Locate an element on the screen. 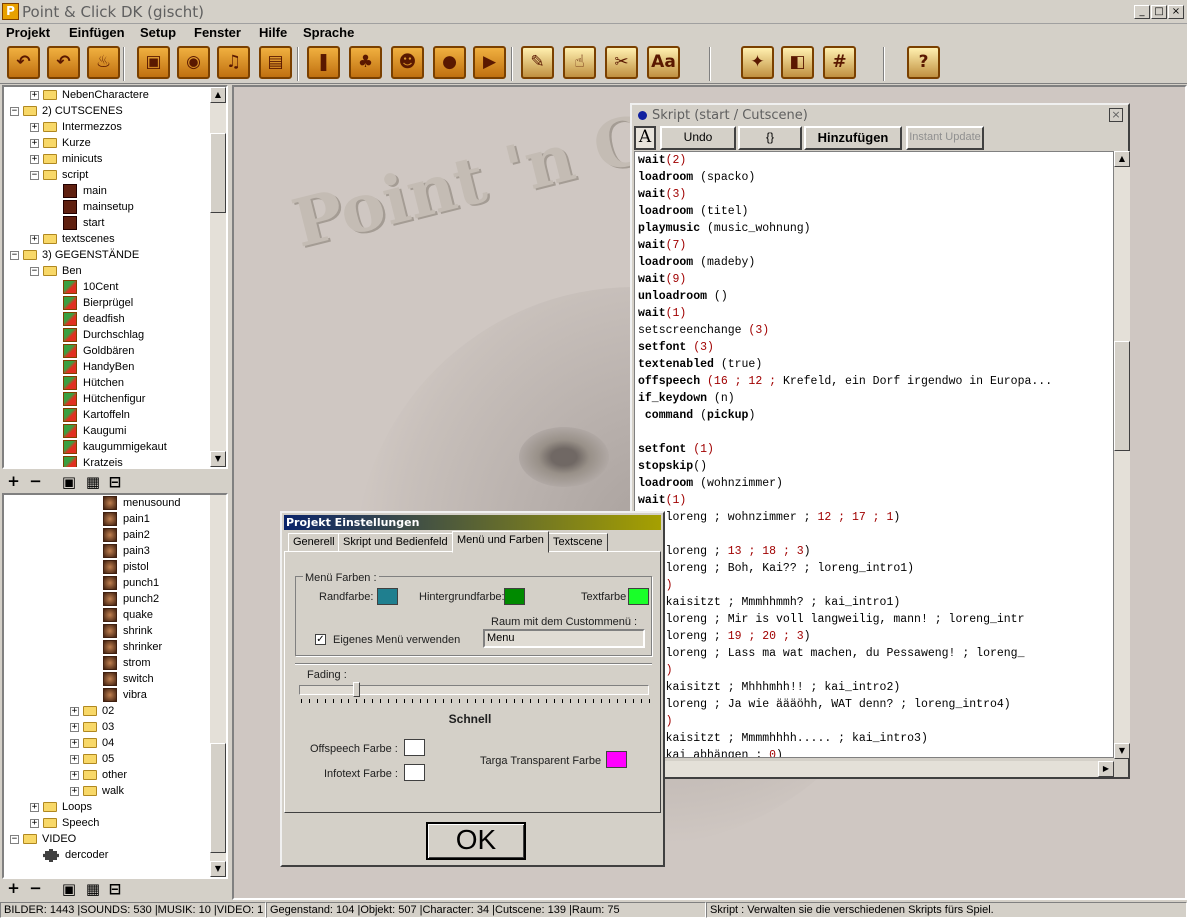 Image resolution: width=1187 pixels, height=918 pixels. tree-item: HandyBen is located at coordinates (92, 367).